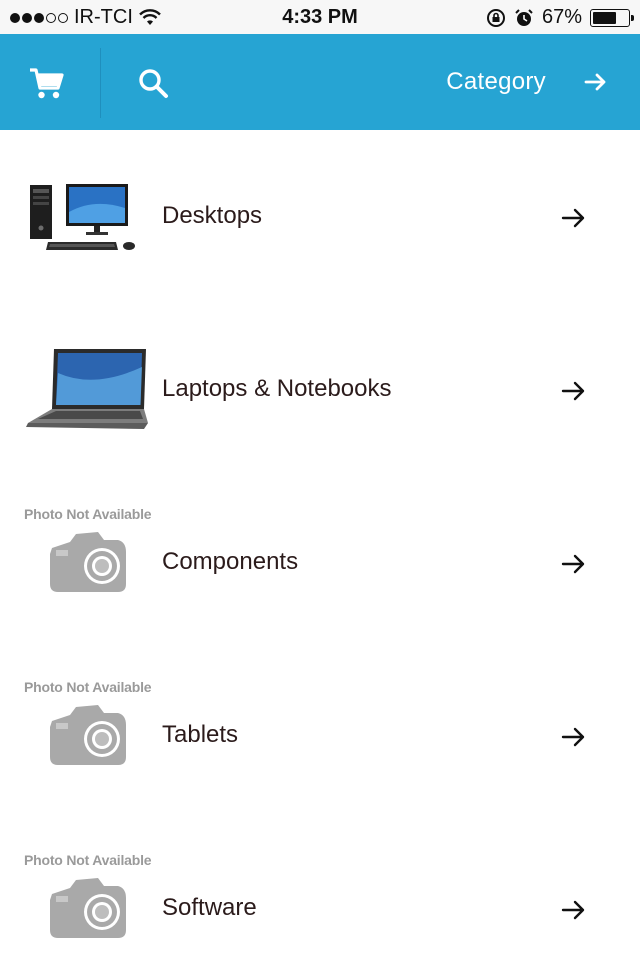  Describe the element at coordinates (230, 561) in the screenshot. I see `category-label: Components` at that location.